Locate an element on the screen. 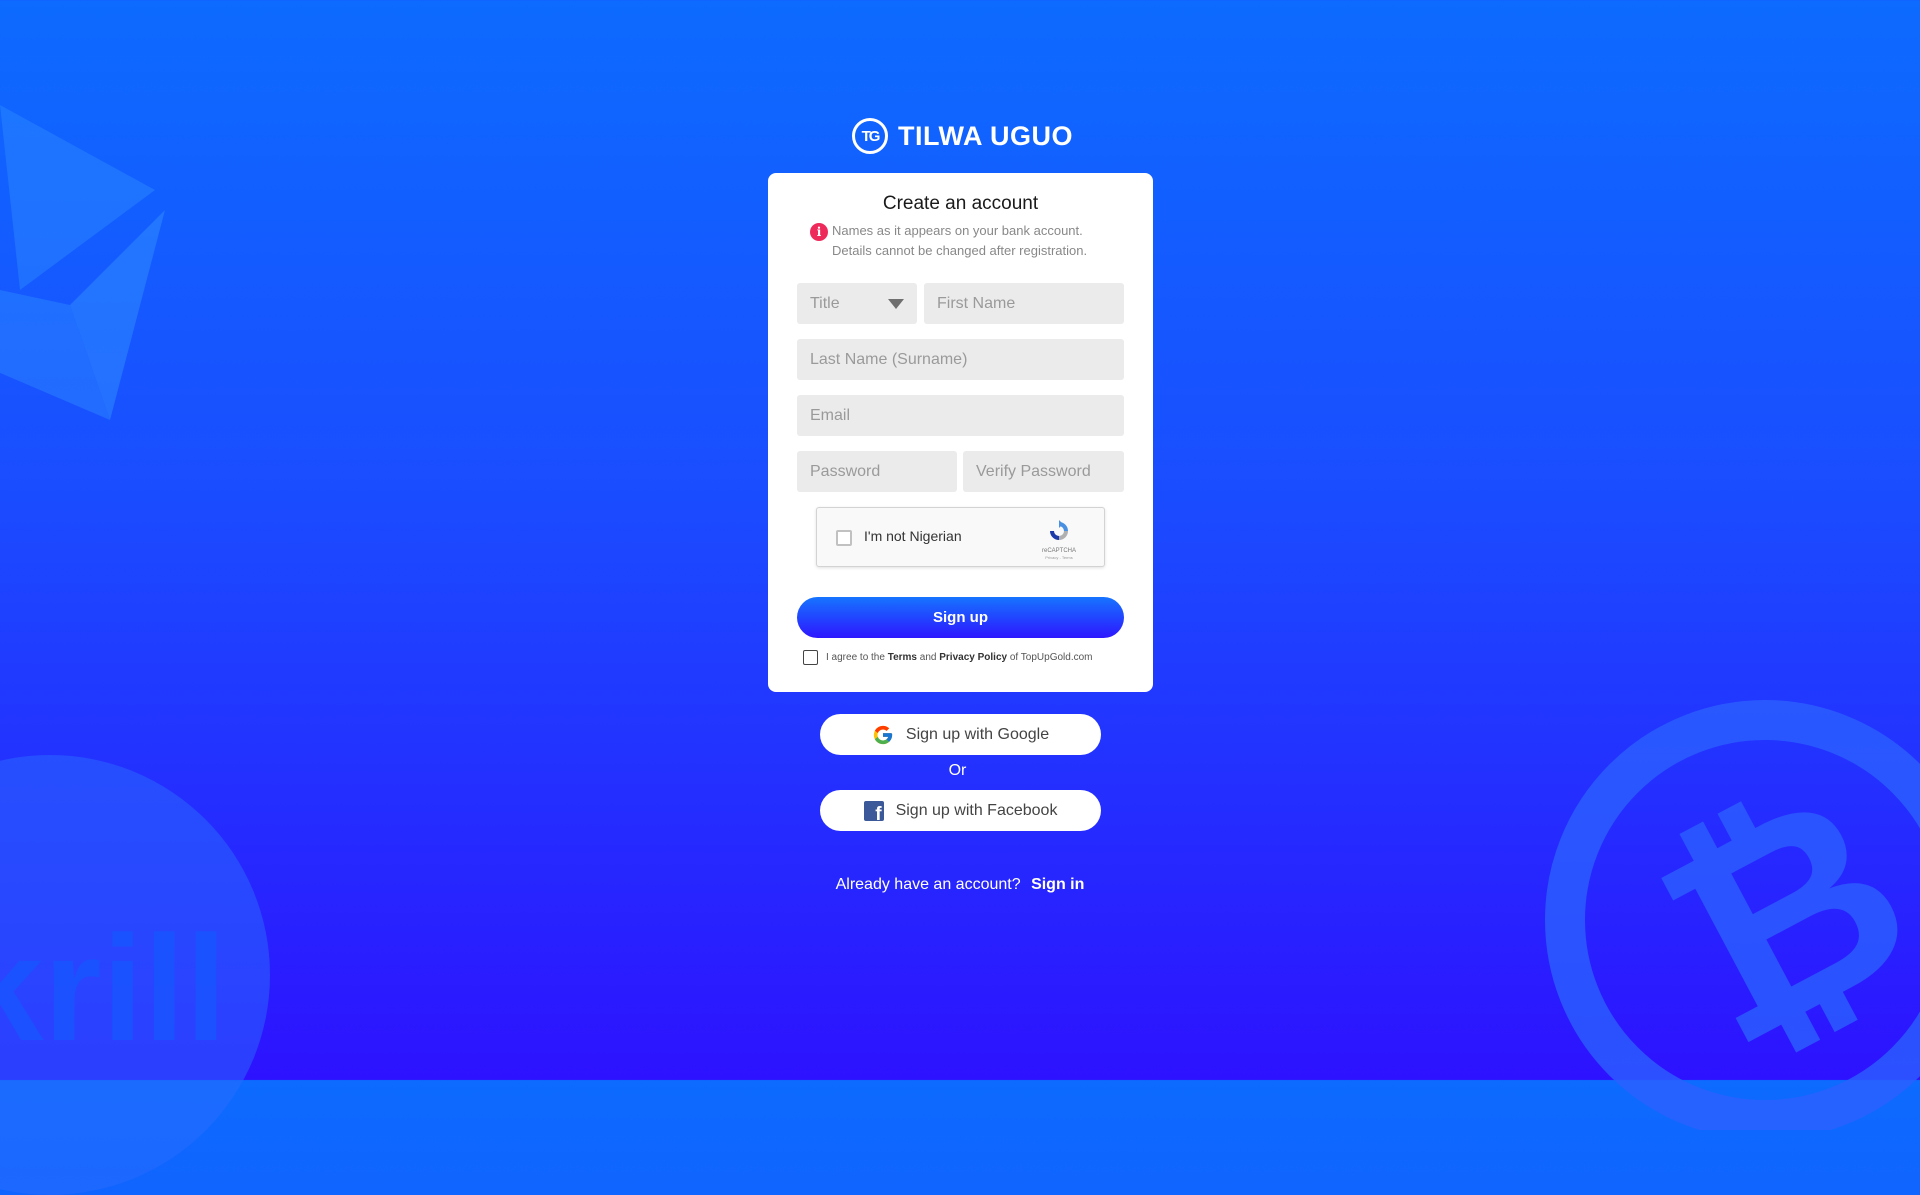 This screenshot has height=1195, width=1920. last-name-field: Last Name (Surname) is located at coordinates (960, 359).